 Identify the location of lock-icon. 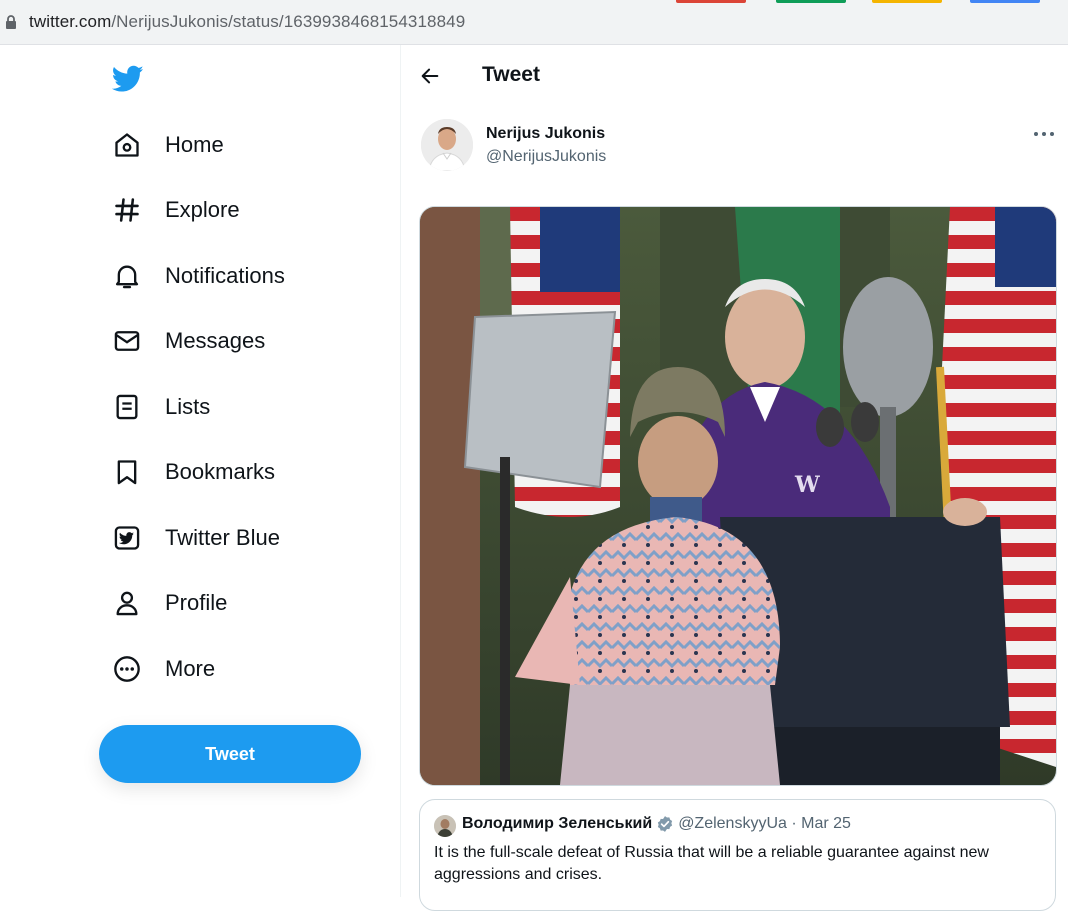
(11, 22).